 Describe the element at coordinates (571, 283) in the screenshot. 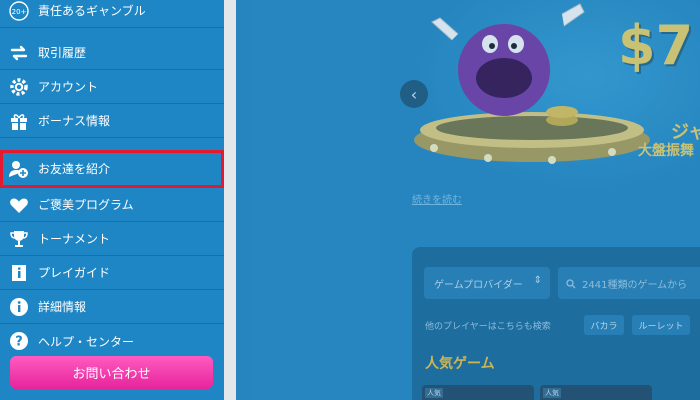

I see `search-icon` at that location.